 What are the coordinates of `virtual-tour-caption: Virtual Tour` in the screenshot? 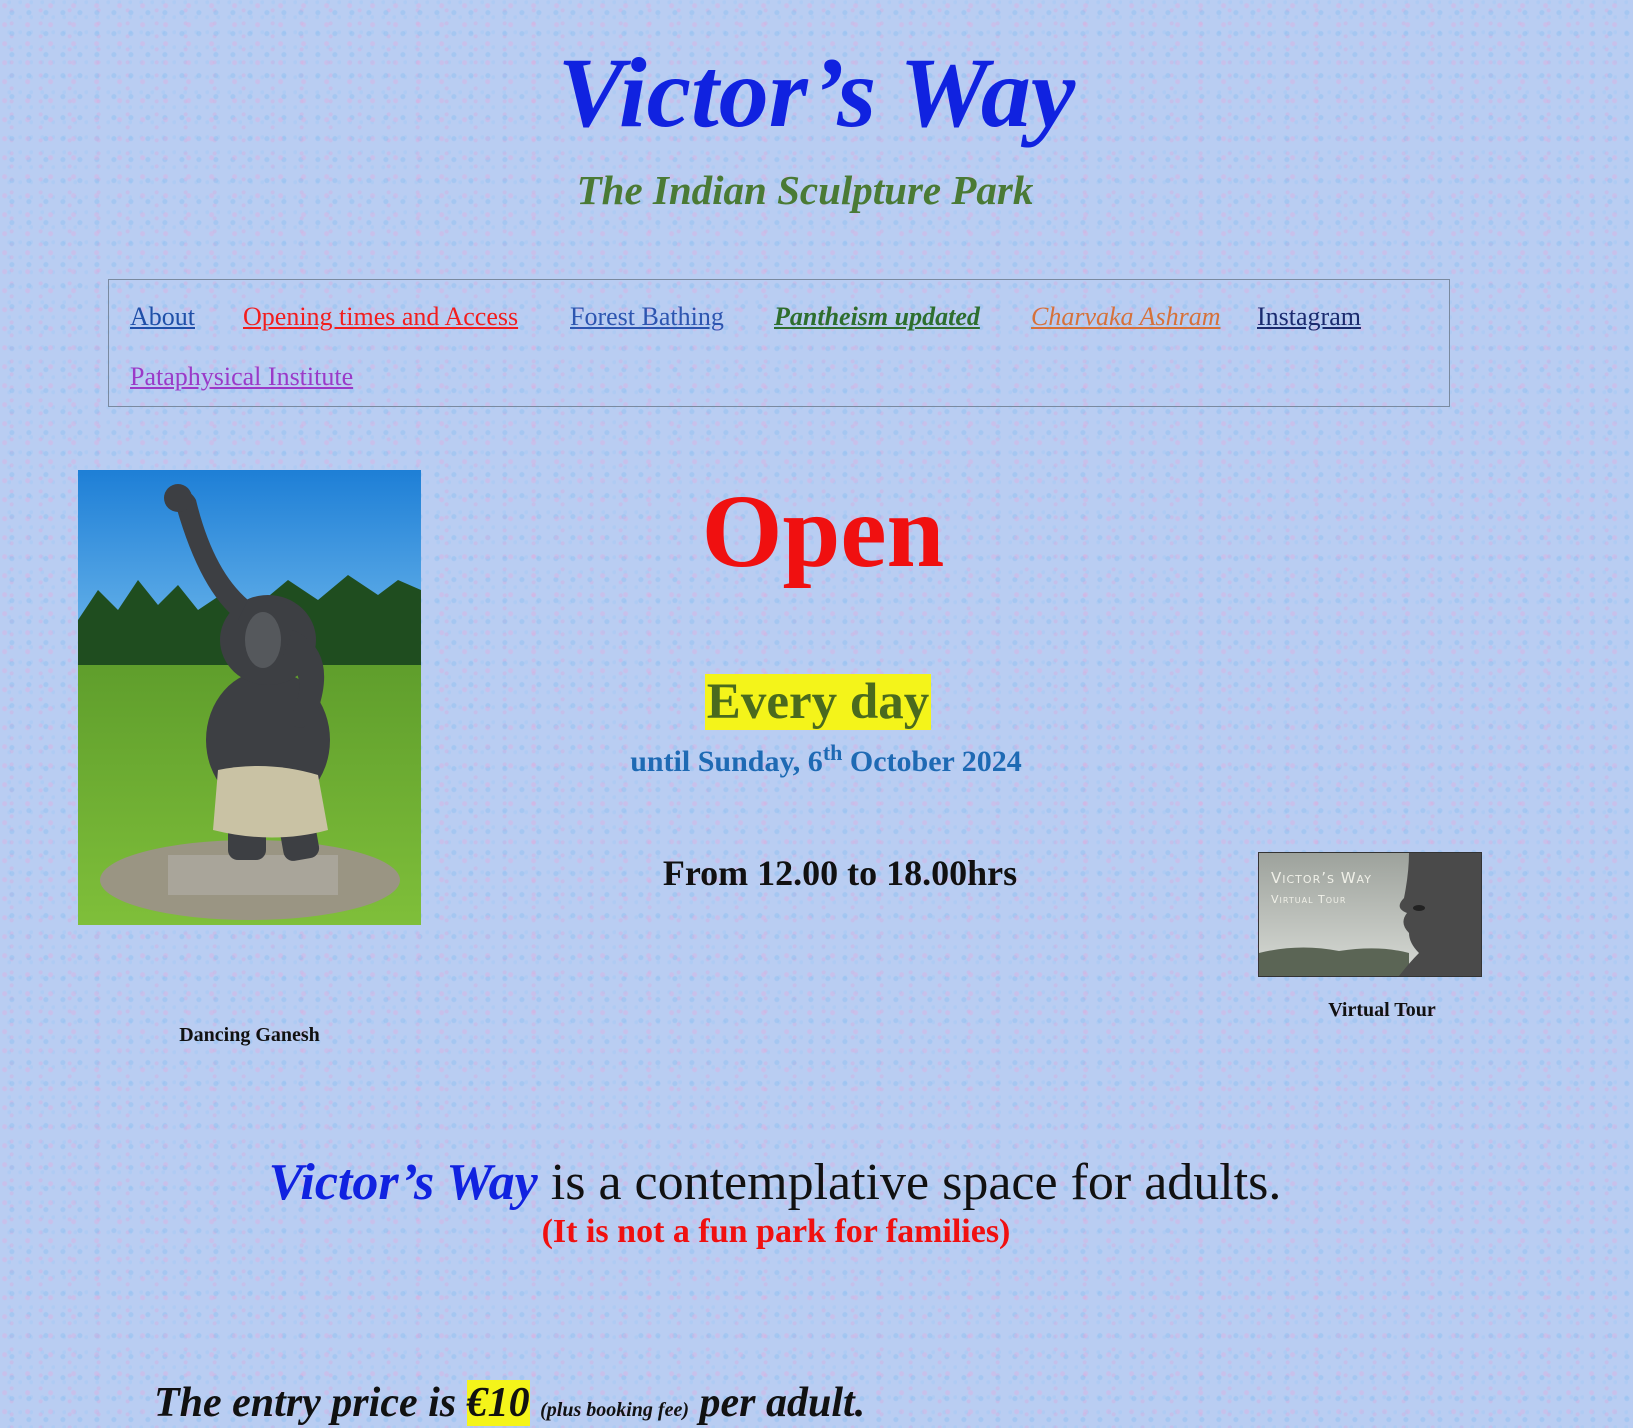 It's located at (1382, 1010).